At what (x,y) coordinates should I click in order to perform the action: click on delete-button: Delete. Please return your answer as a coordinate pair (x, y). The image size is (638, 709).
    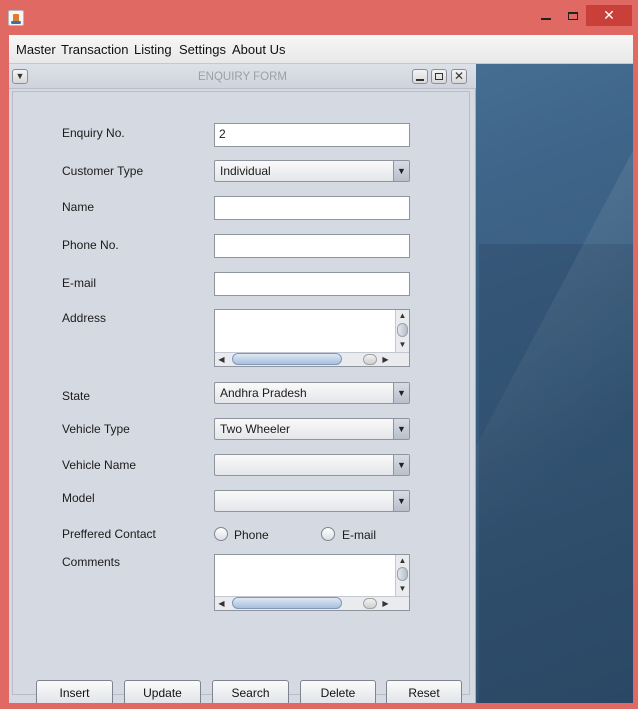
    Looking at the image, I should click on (338, 692).